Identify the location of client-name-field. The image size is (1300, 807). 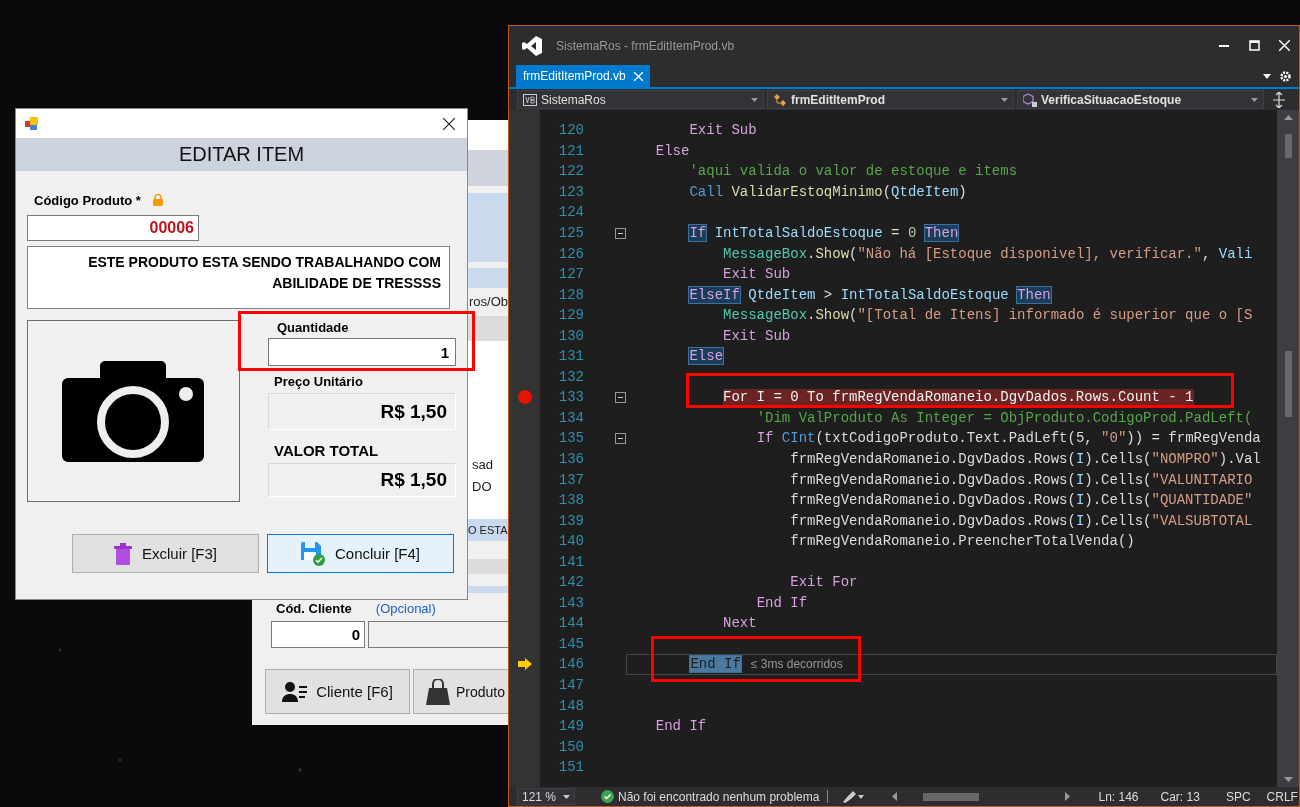
(439, 634).